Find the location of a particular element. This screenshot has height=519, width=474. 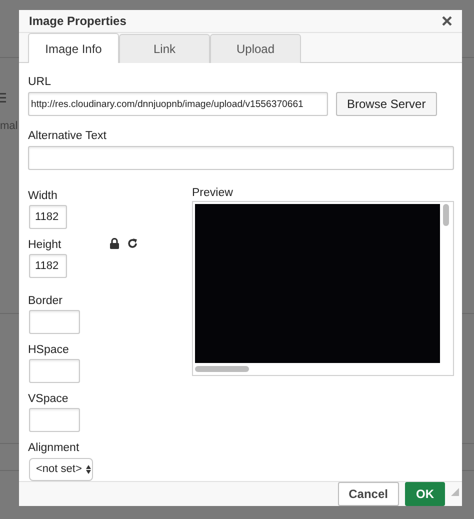

field-label: URL is located at coordinates (40, 82).